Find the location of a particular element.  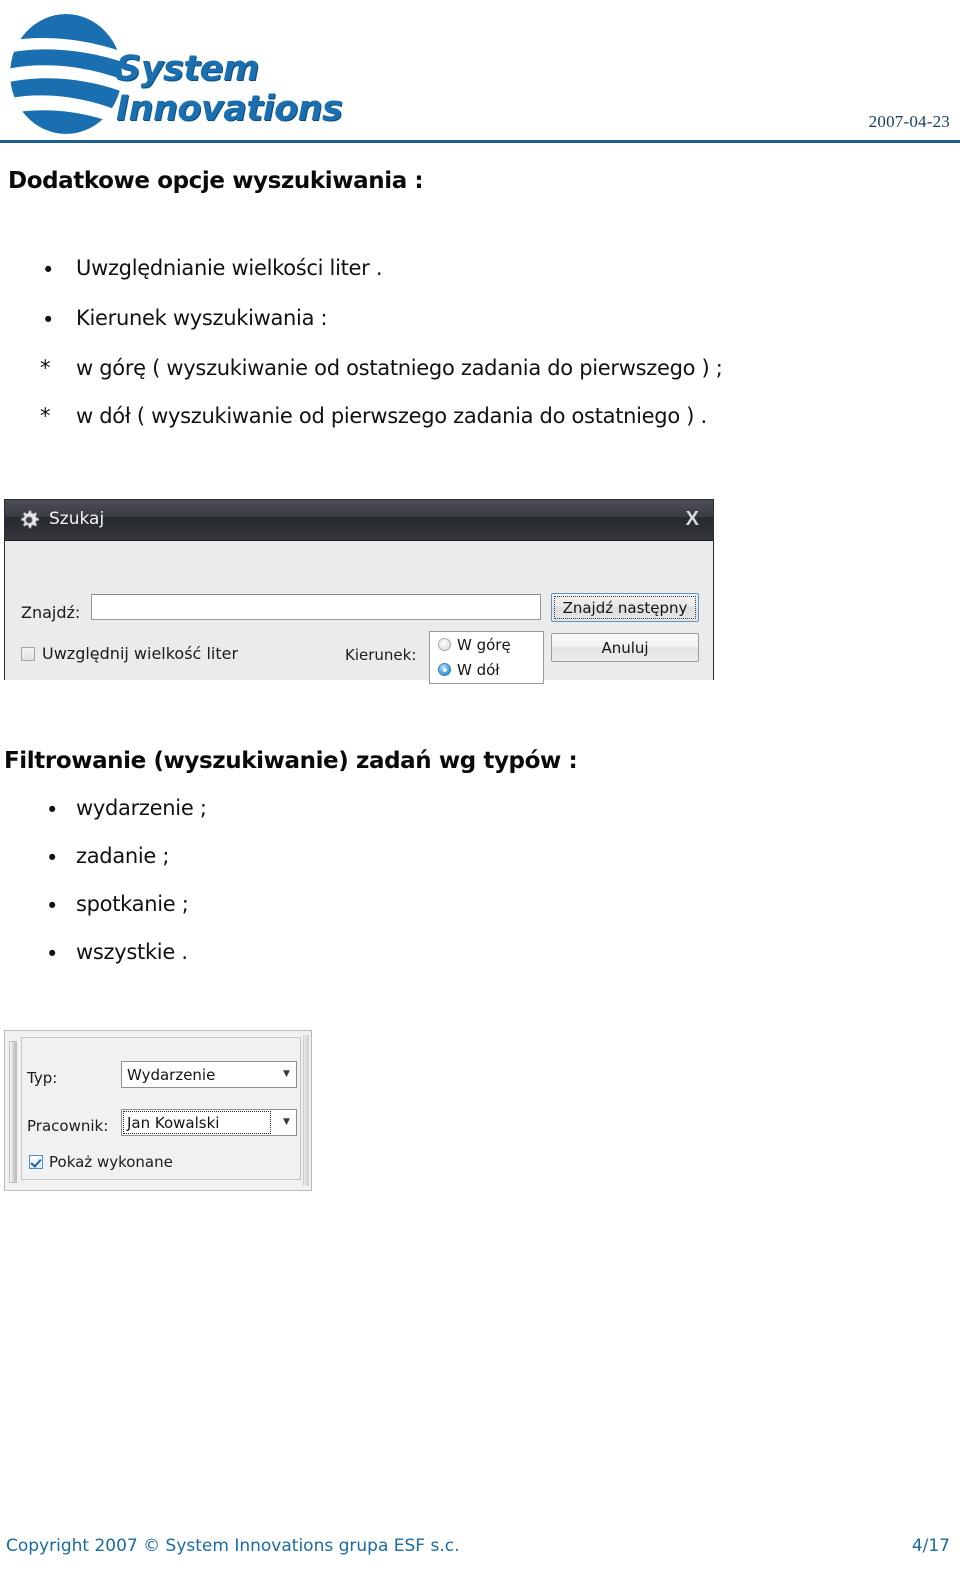

find-next-button: Znajdź następny is located at coordinates (625, 607).